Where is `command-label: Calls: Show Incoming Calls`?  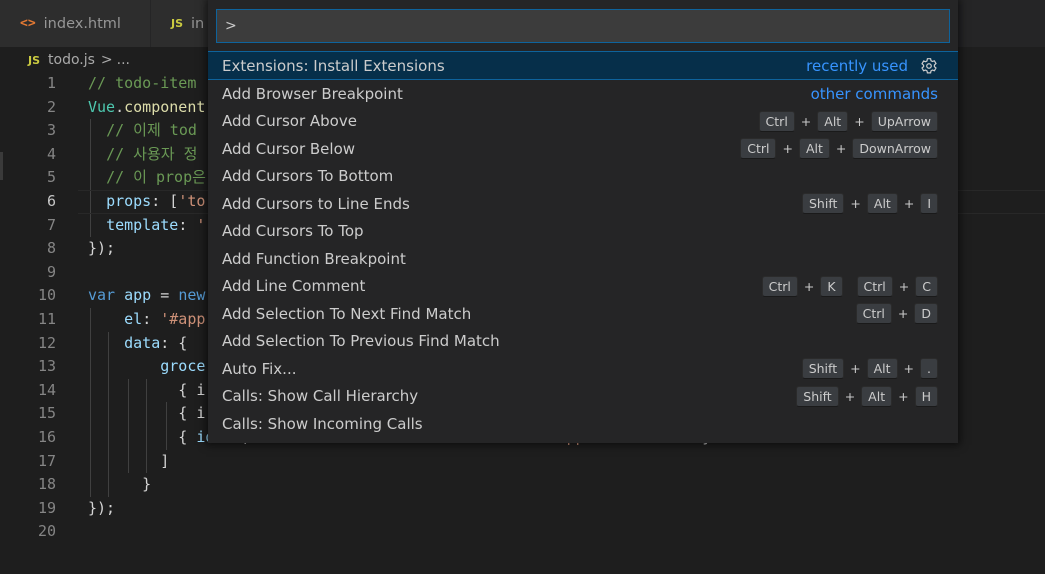
command-label: Calls: Show Incoming Calls is located at coordinates (322, 423).